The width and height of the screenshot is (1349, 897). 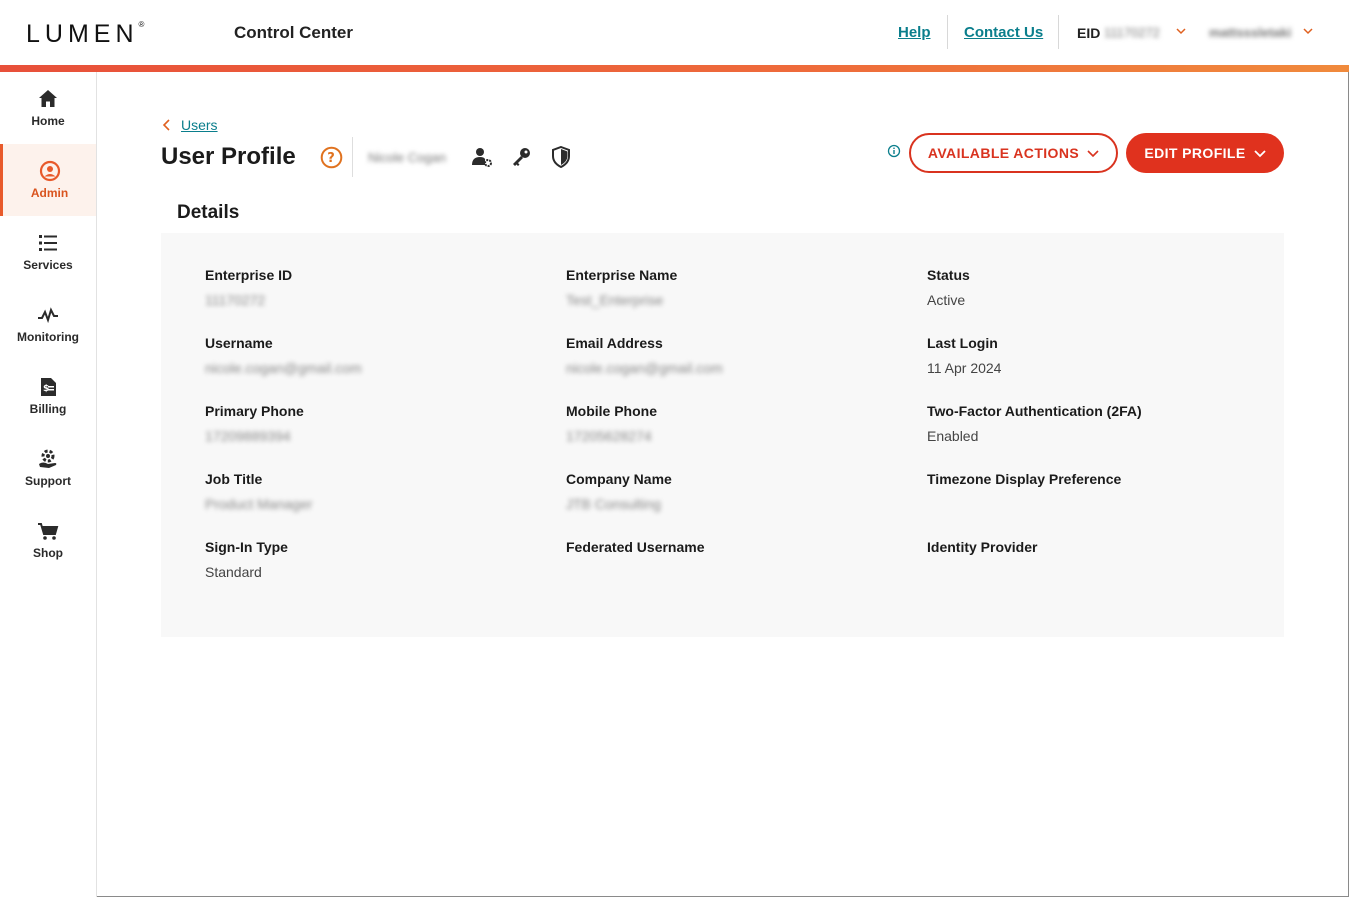 What do you see at coordinates (259, 491) in the screenshot?
I see `field-job-title: Job Title Product Manager` at bounding box center [259, 491].